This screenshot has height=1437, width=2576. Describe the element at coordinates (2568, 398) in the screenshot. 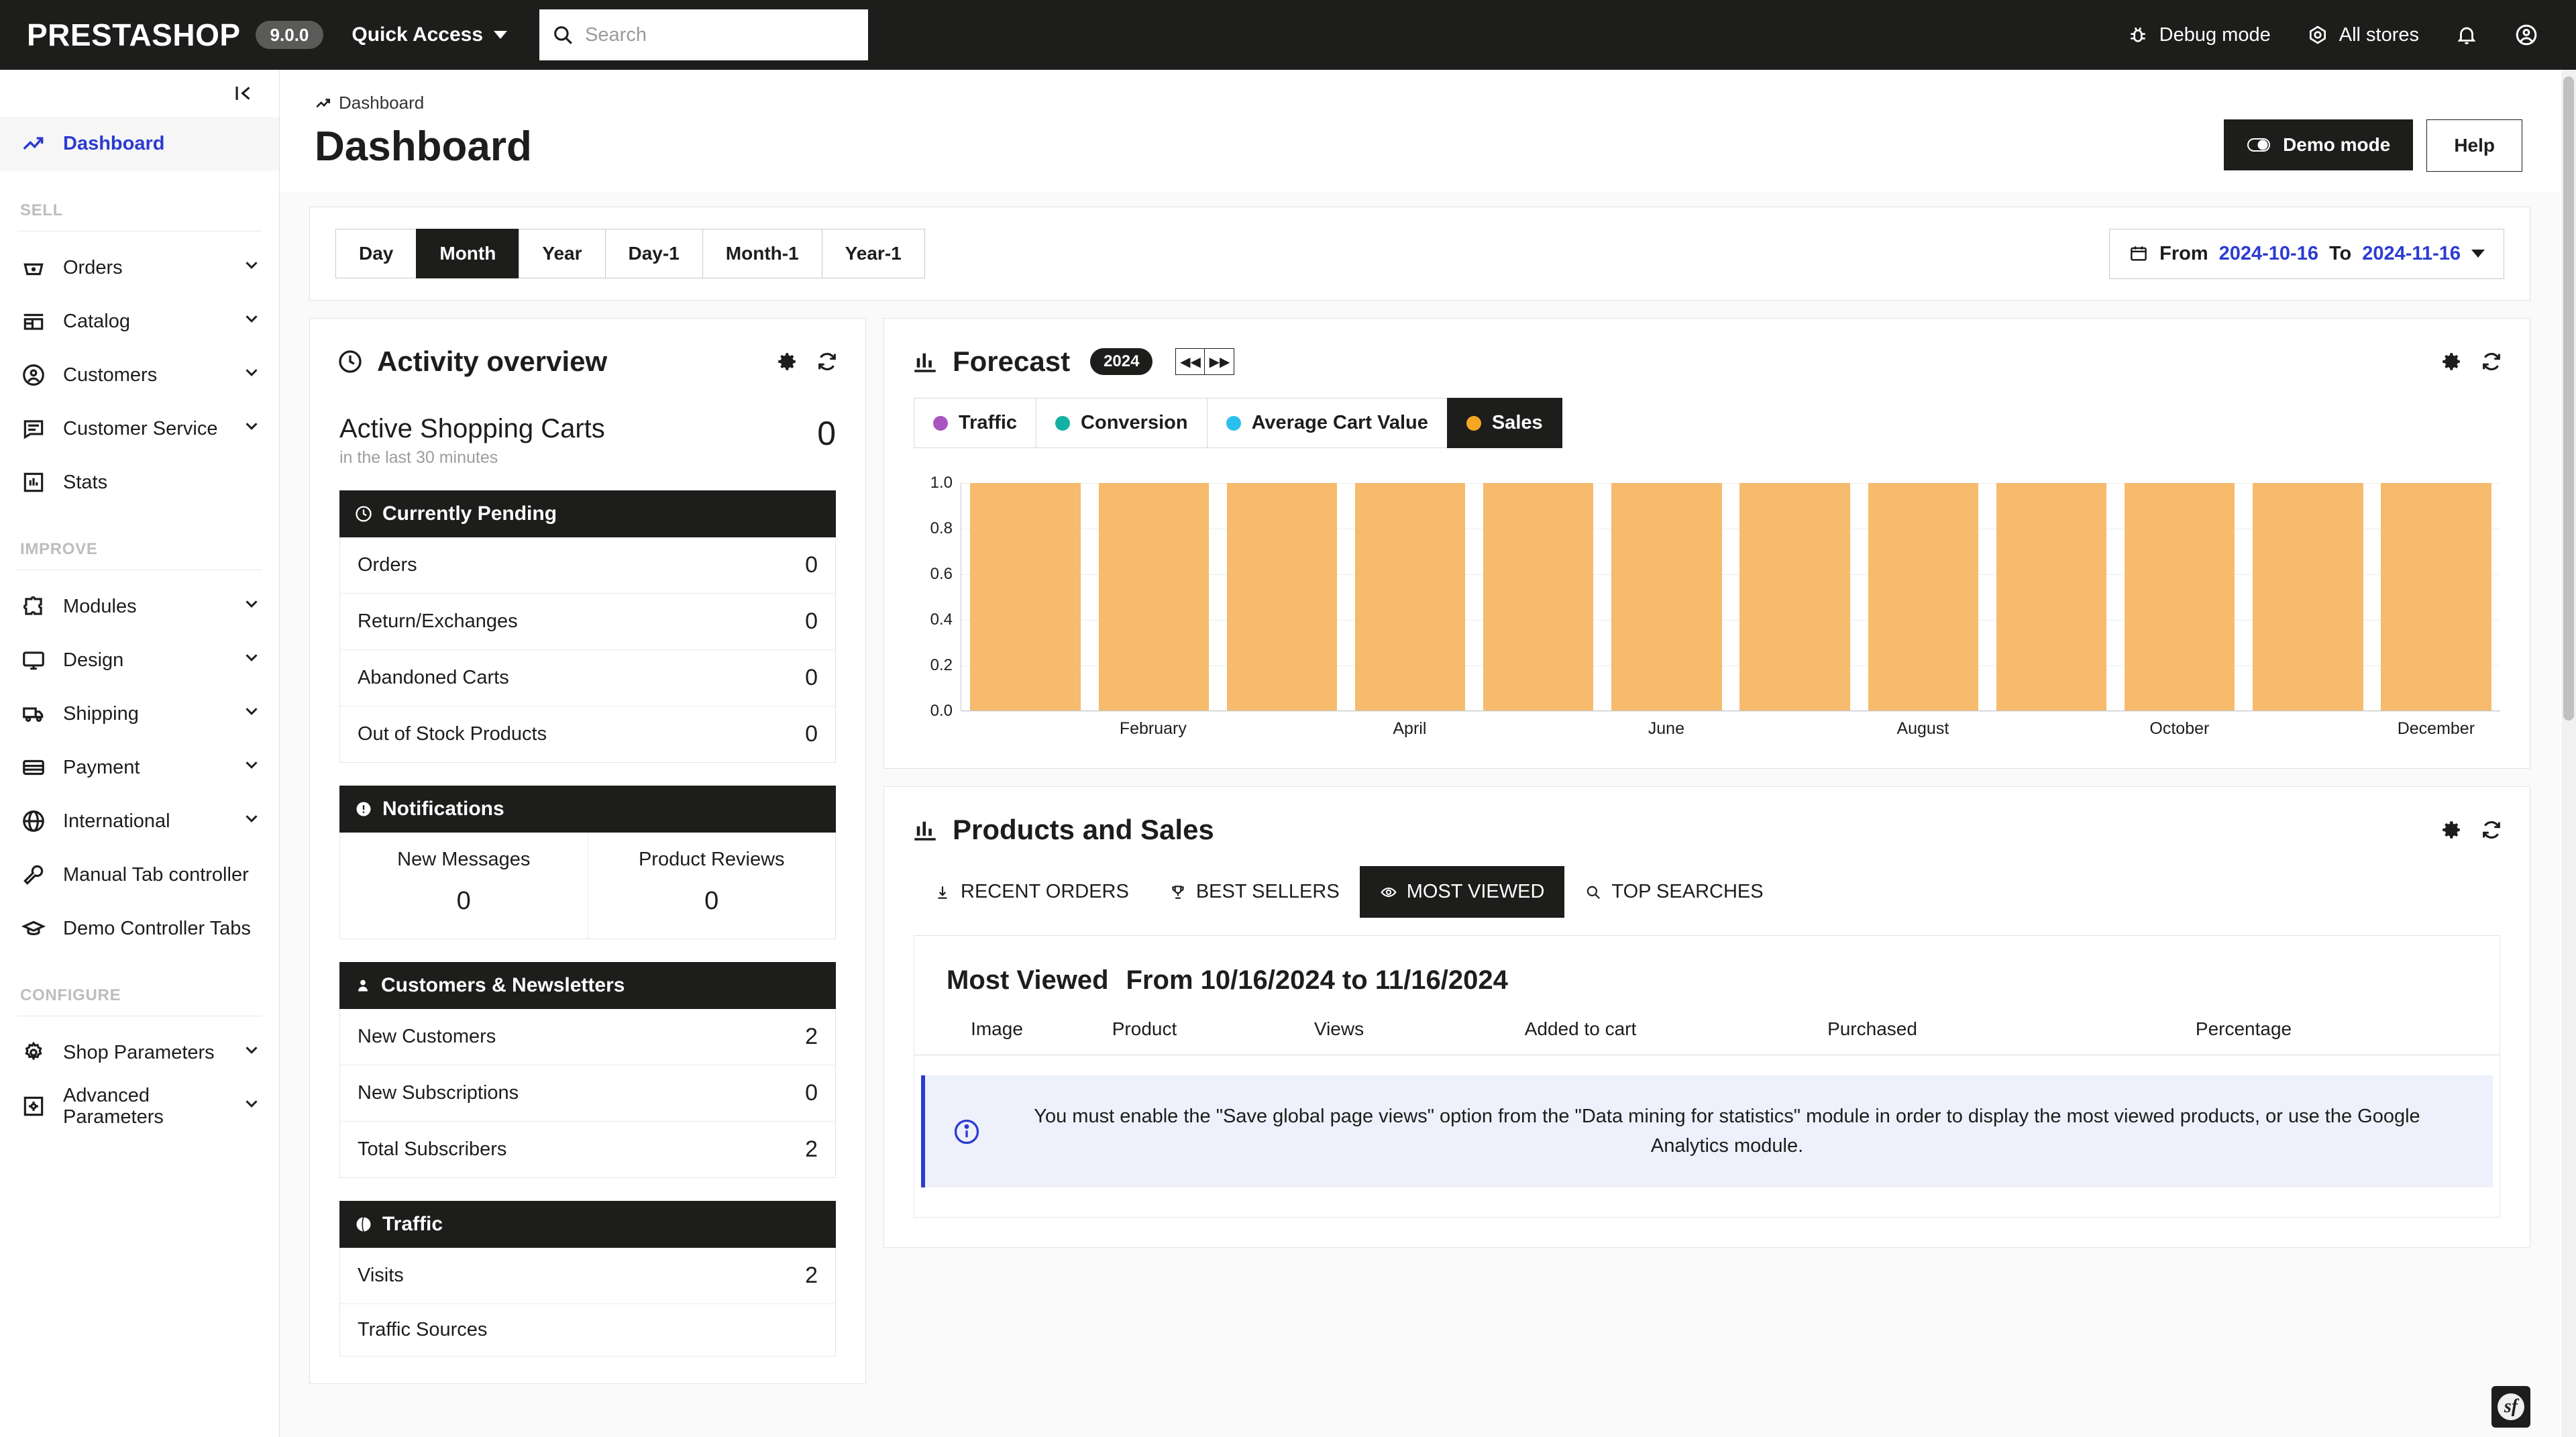

I see `scrollbar-thumb` at that location.